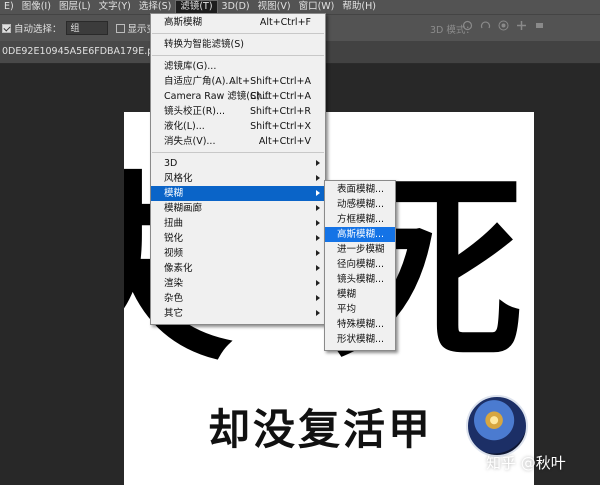  I want to click on menu-item-adaptive-wide-angle: 自适应广角(A)... Alt+Shift+Ctrl+A, so click(238, 81).